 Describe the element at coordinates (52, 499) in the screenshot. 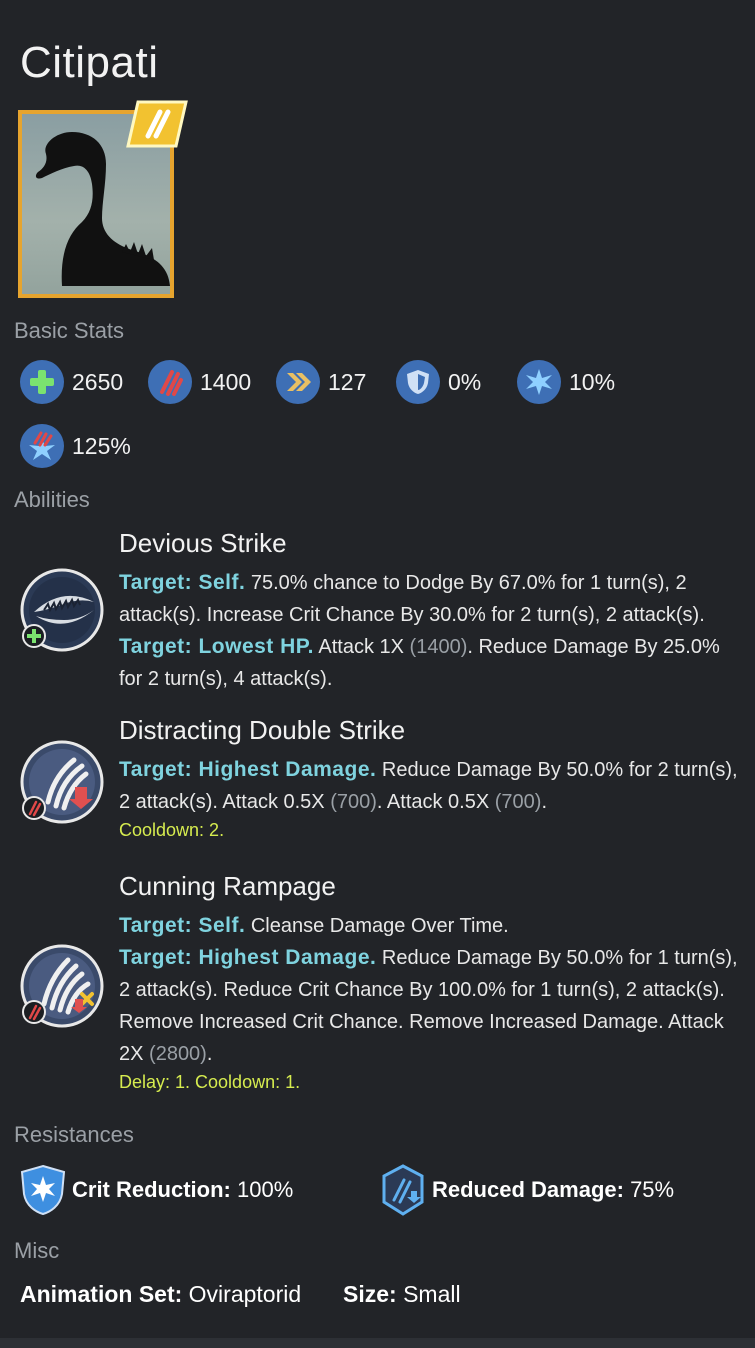

I see `section-abilities: Abilities` at that location.